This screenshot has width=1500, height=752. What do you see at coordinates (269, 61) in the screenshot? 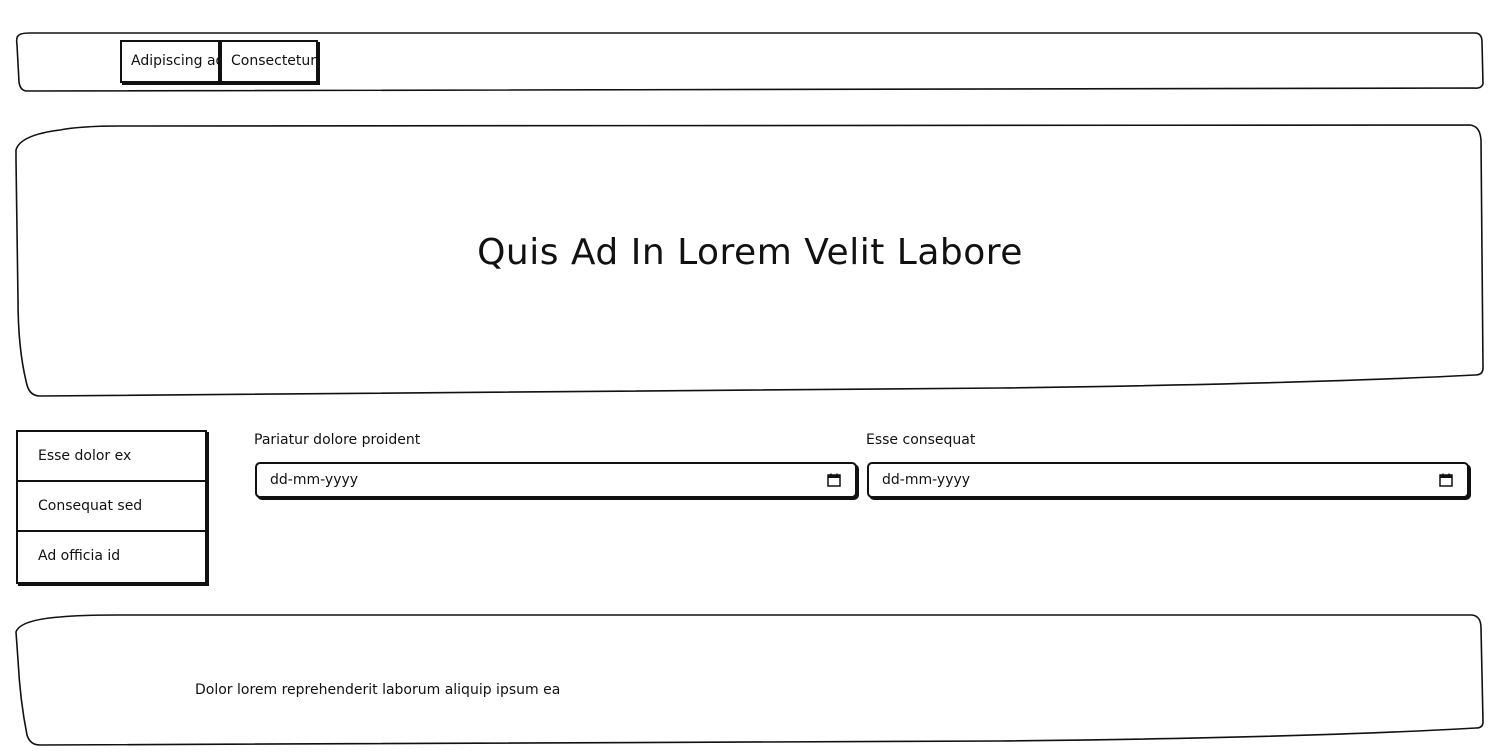
I see `nav-button-consectetur: Consectetur` at bounding box center [269, 61].